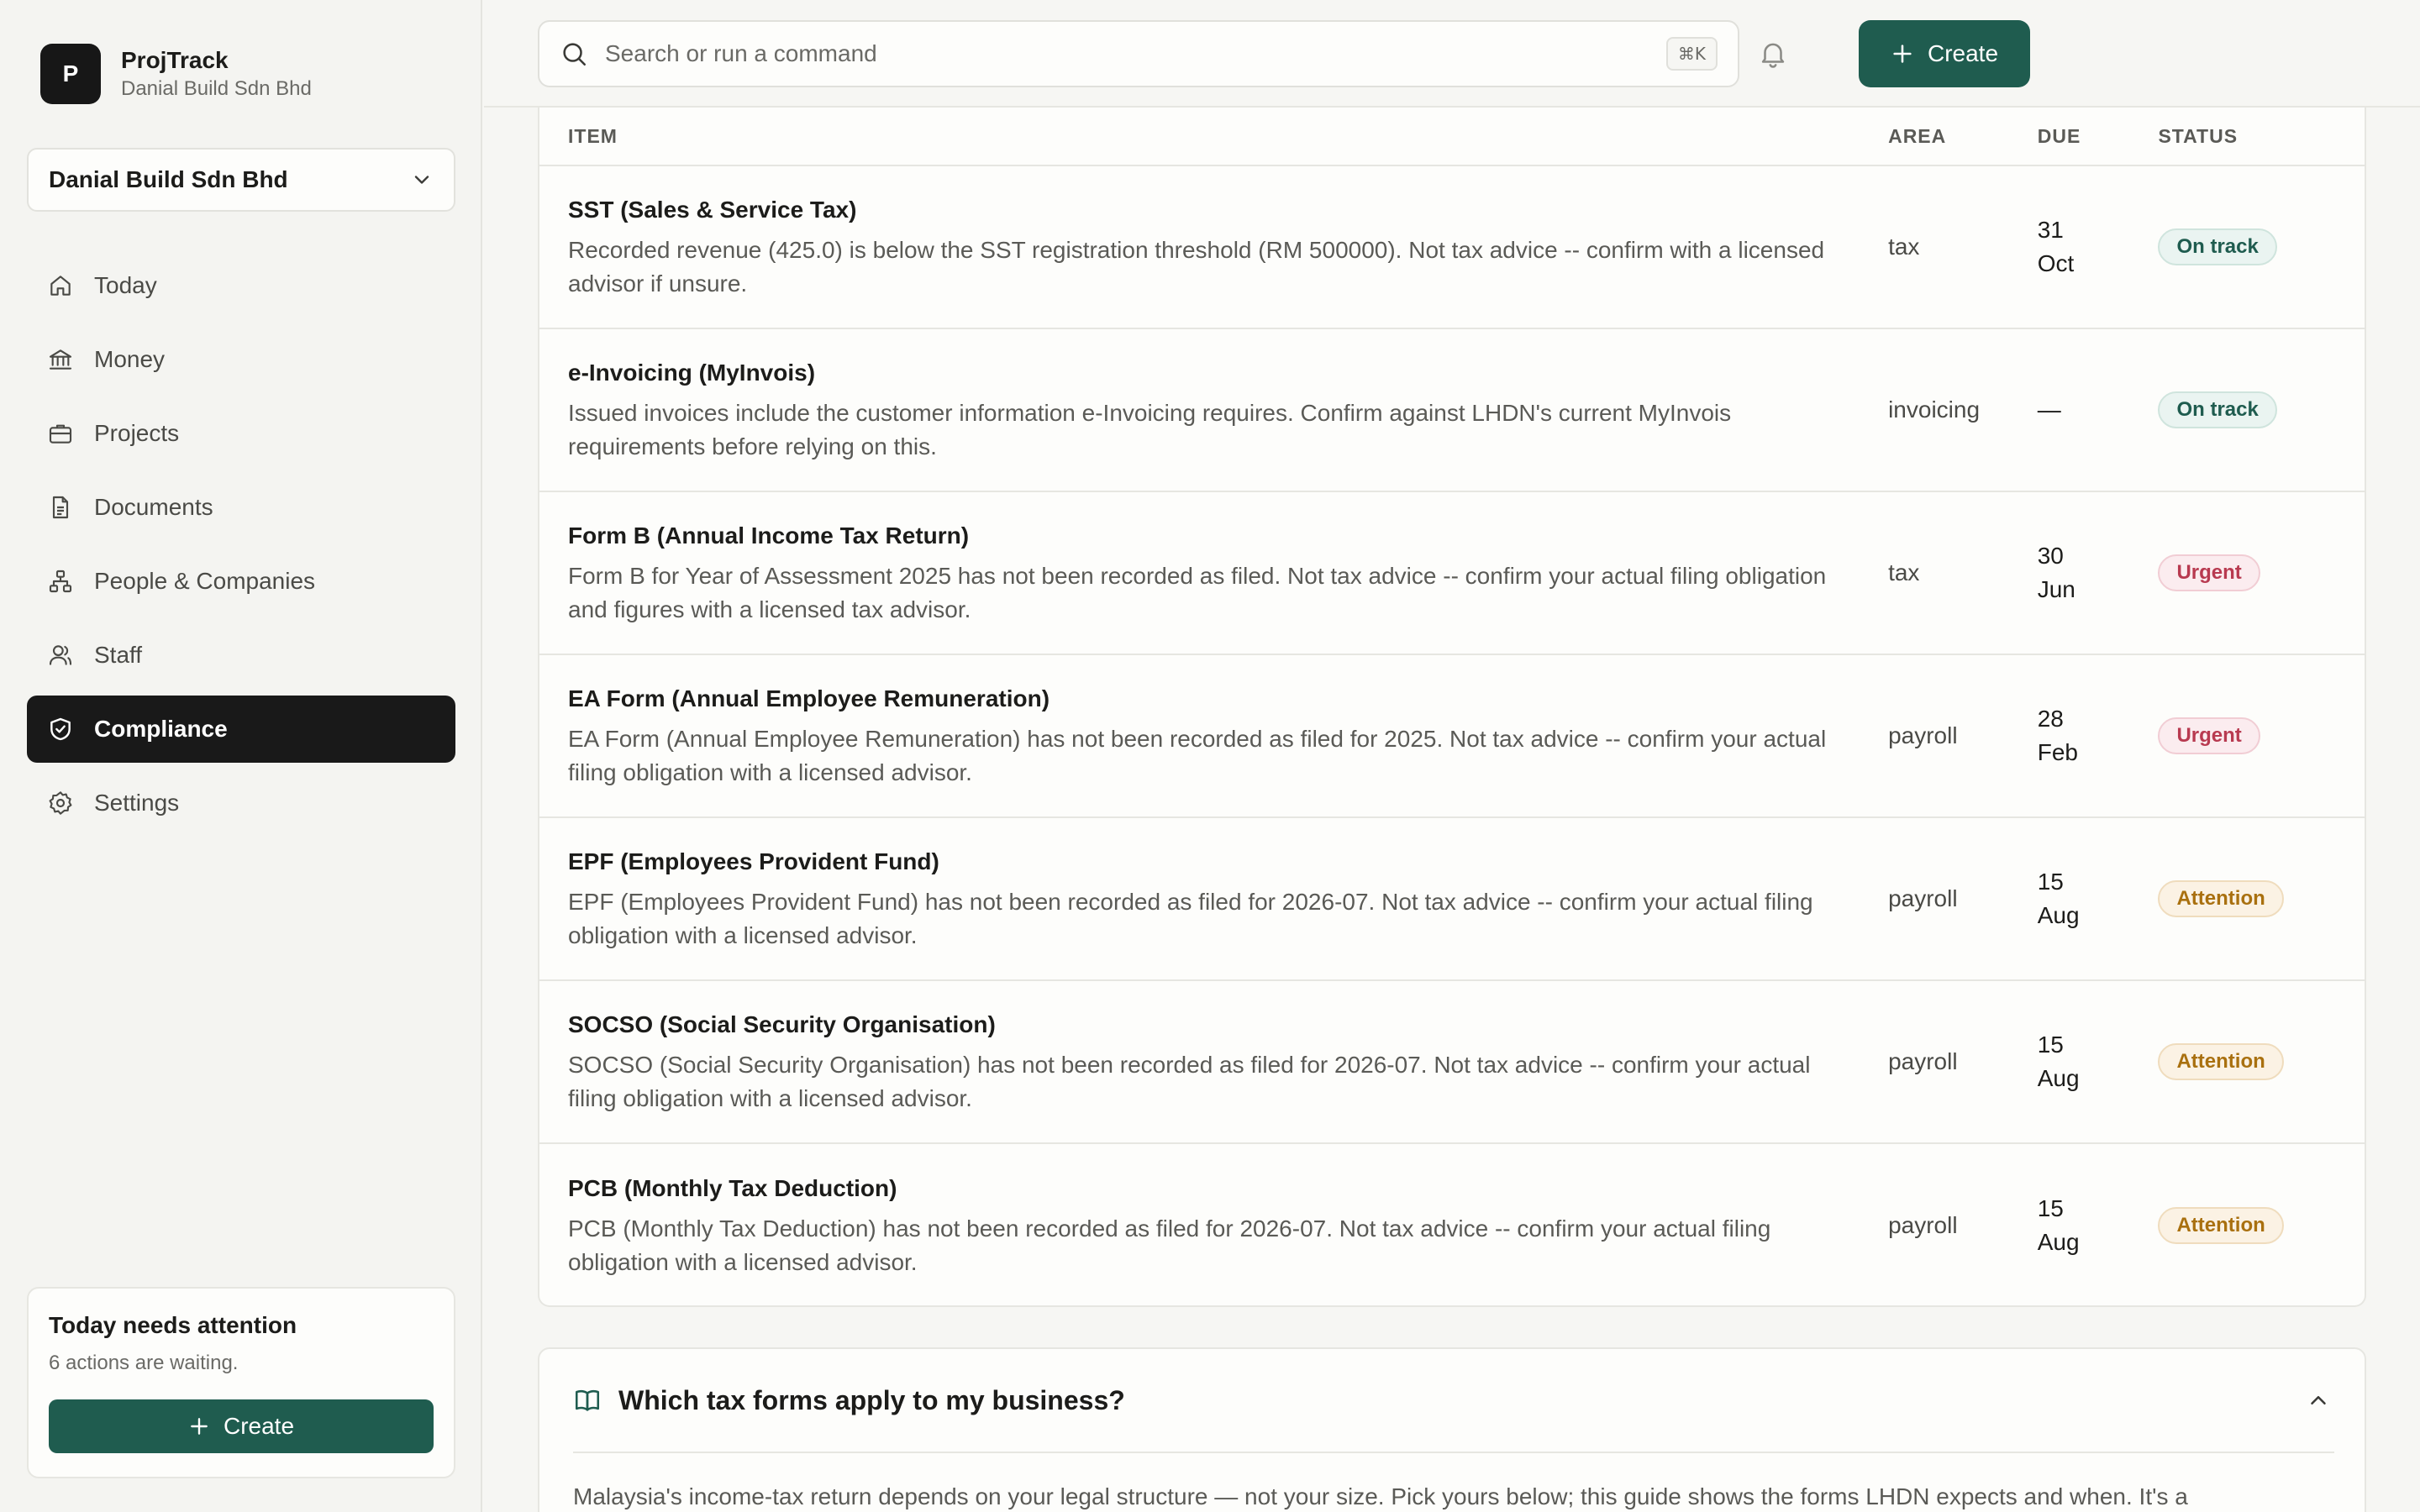 The width and height of the screenshot is (2420, 1512). Describe the element at coordinates (1934, 409) in the screenshot. I see `area-cell: invoicing` at that location.